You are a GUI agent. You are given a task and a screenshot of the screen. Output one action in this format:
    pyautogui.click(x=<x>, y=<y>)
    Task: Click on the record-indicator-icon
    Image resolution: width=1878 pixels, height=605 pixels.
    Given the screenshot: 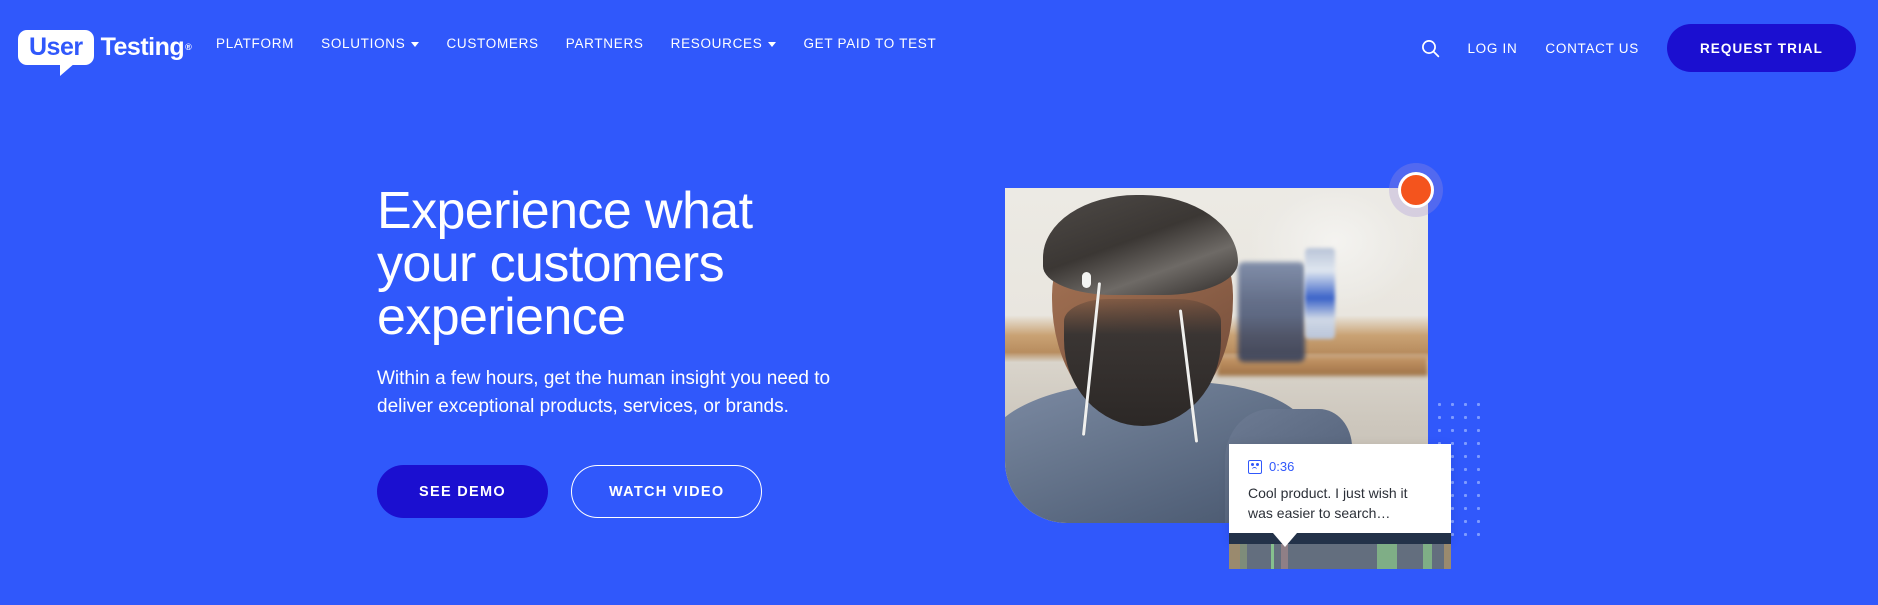 What is the action you would take?
    pyautogui.click(x=1416, y=190)
    